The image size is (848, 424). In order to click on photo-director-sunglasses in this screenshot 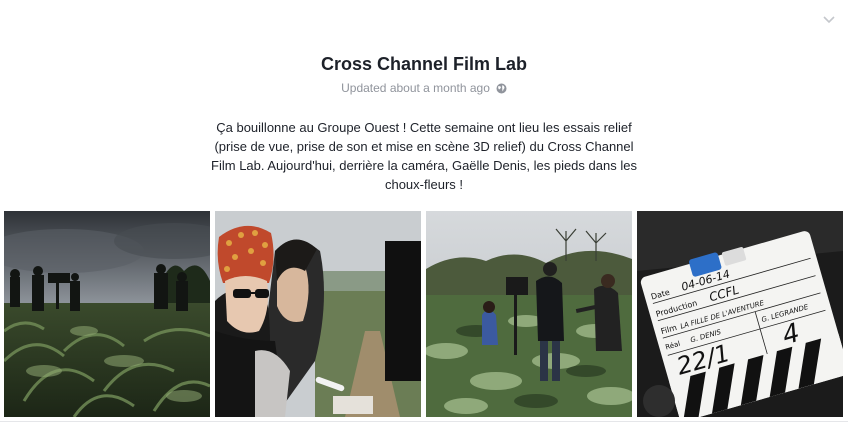, I will do `click(318, 314)`.